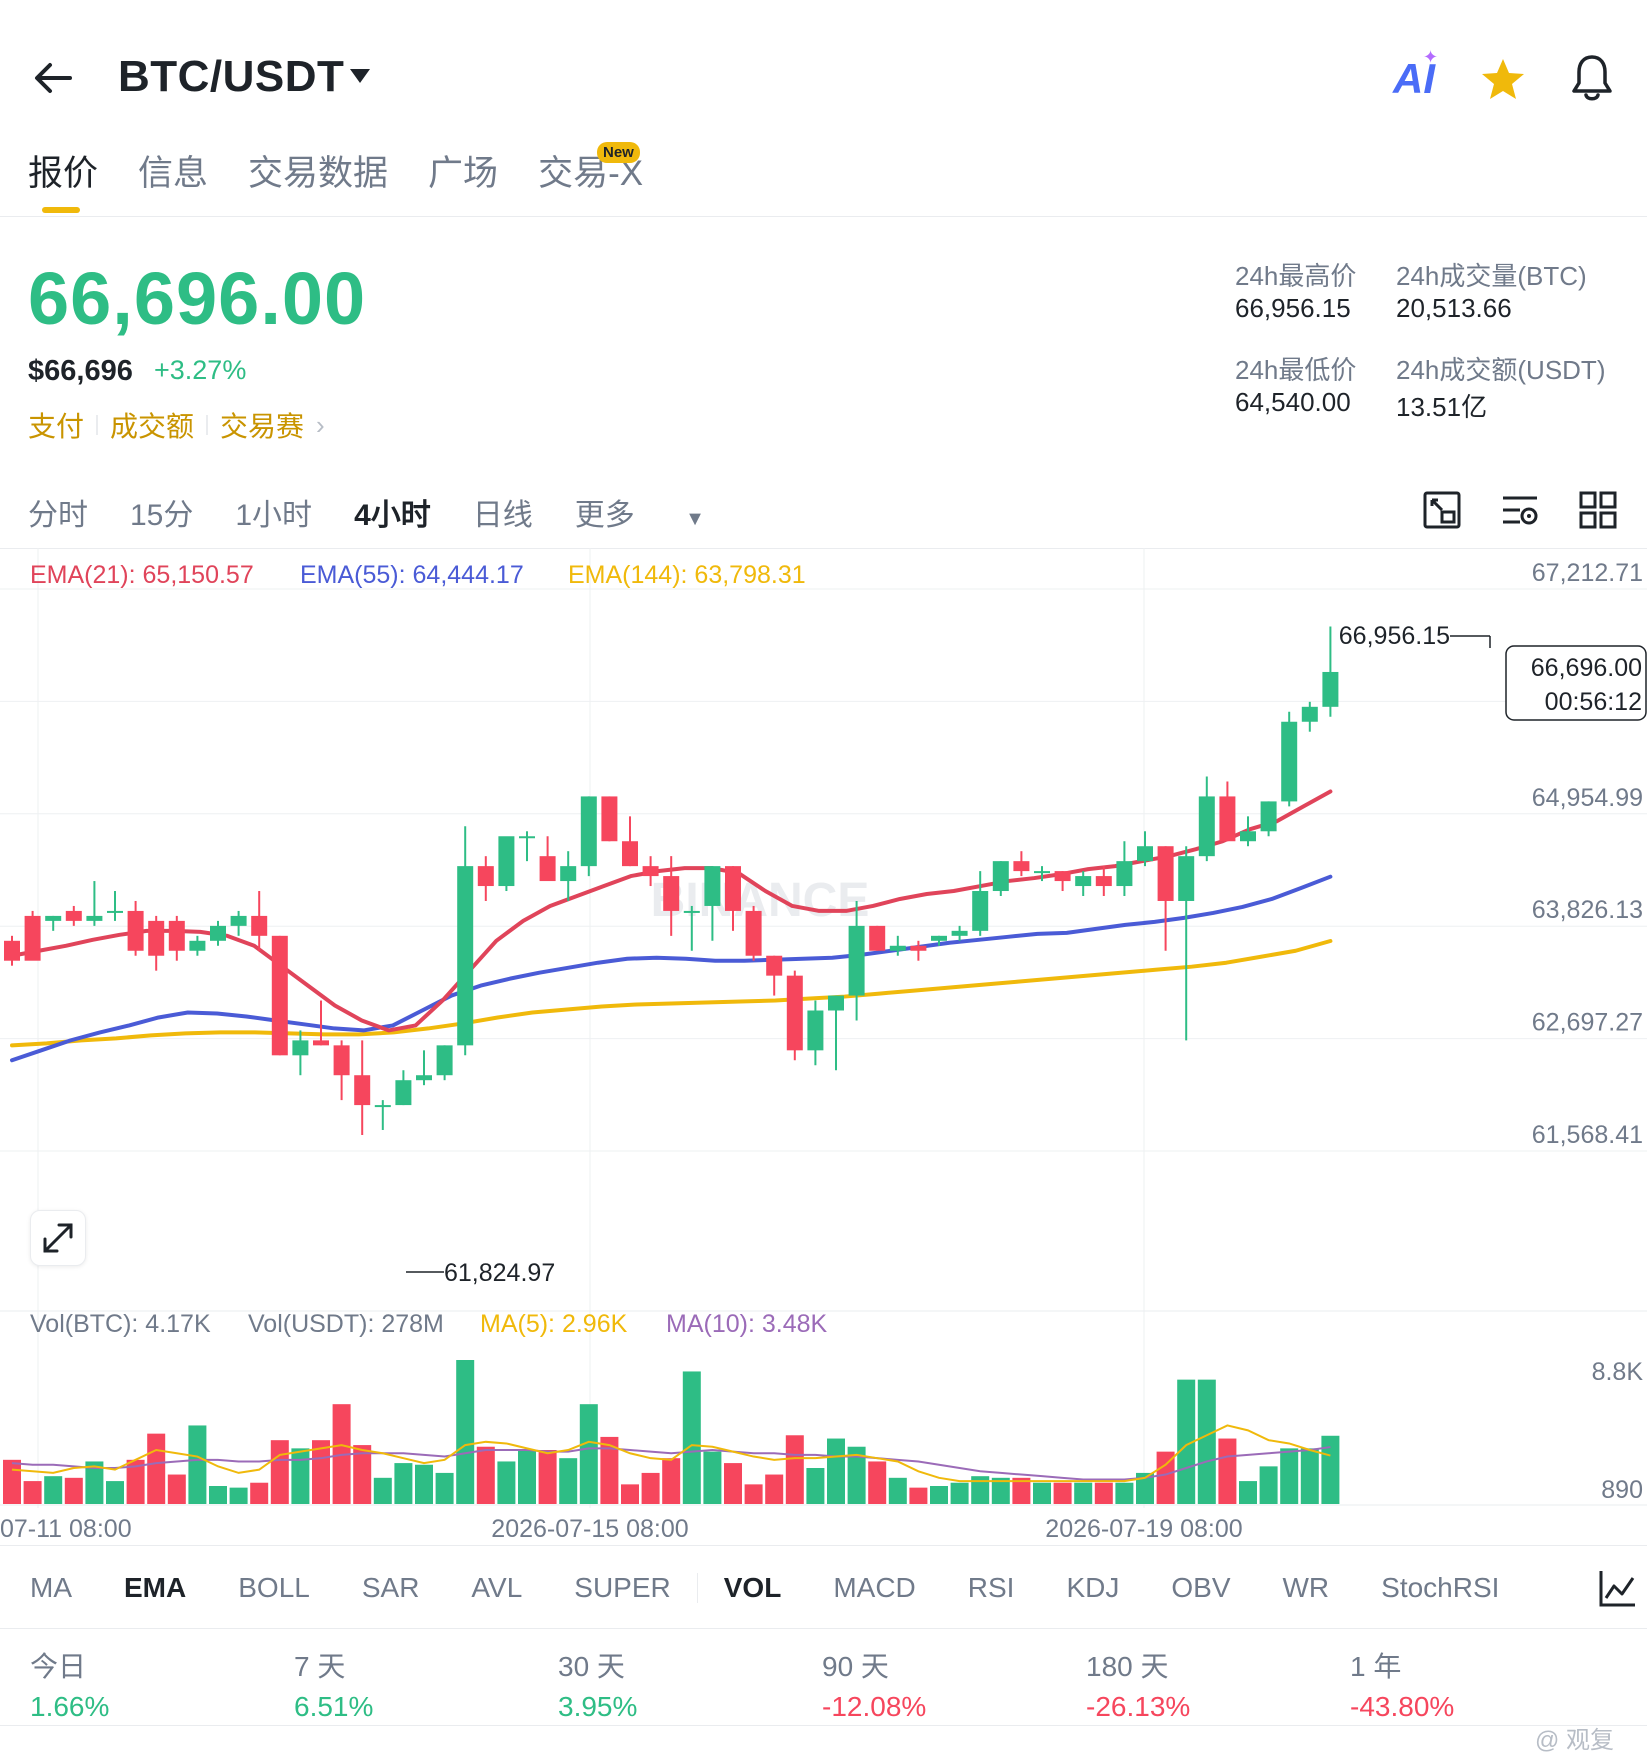  Describe the element at coordinates (273, 512) in the screenshot. I see `interval-1h: 1小时` at that location.